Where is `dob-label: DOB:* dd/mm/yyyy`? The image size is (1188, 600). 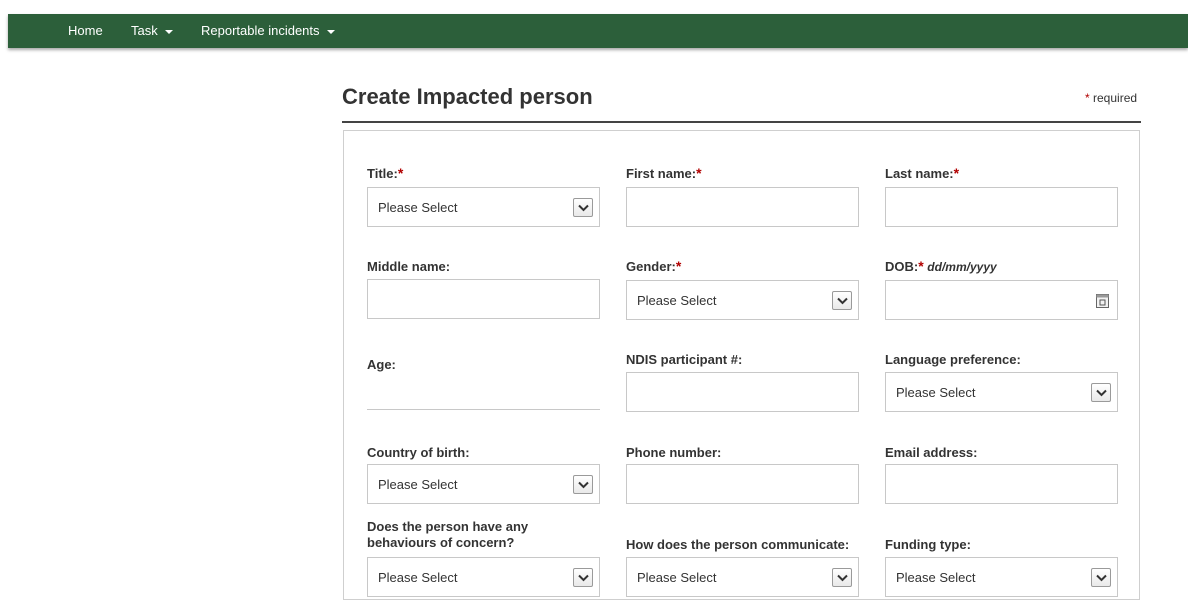 dob-label: DOB:* dd/mm/yyyy is located at coordinates (941, 267).